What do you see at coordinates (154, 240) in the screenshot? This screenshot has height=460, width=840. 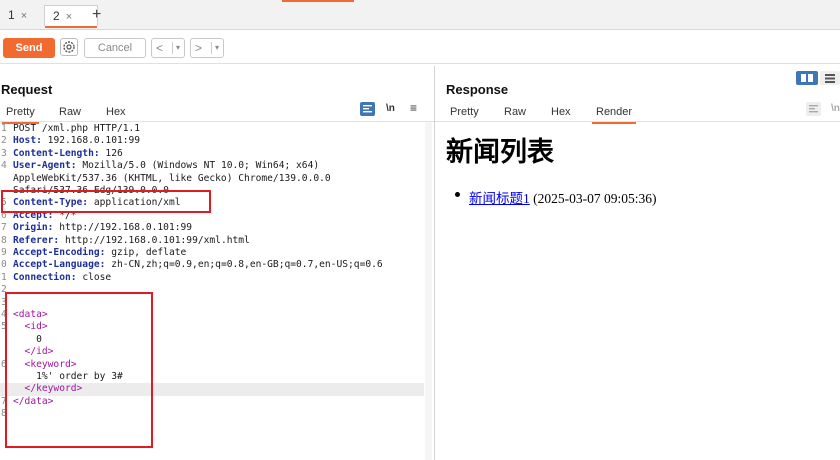 I see `code-value: http://192.168.0.101:99/xml.html` at bounding box center [154, 240].